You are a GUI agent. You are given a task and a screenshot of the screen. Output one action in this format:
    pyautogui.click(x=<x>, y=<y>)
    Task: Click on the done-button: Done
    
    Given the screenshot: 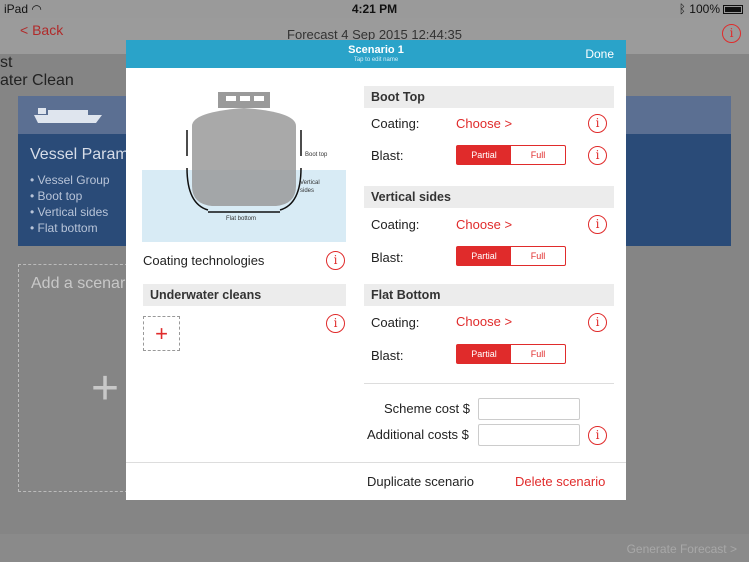 What is the action you would take?
    pyautogui.click(x=599, y=54)
    